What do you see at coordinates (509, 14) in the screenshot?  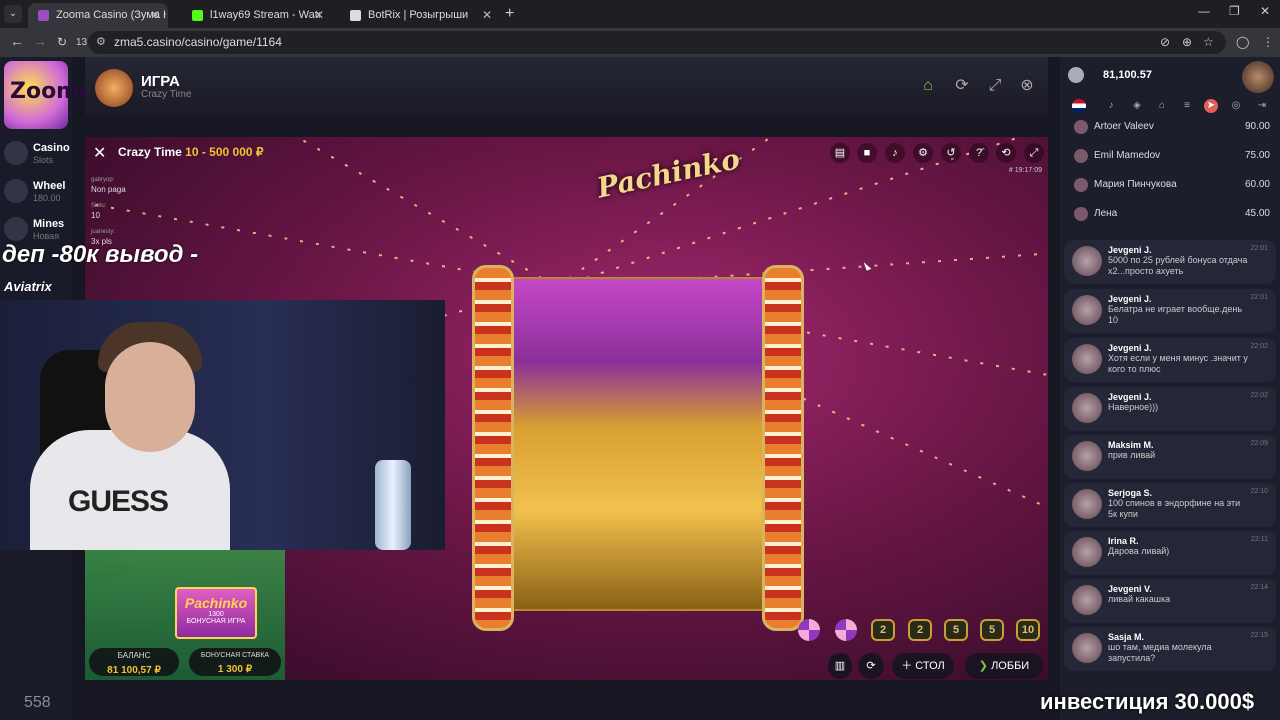 I see `new-tab-button: +` at bounding box center [509, 14].